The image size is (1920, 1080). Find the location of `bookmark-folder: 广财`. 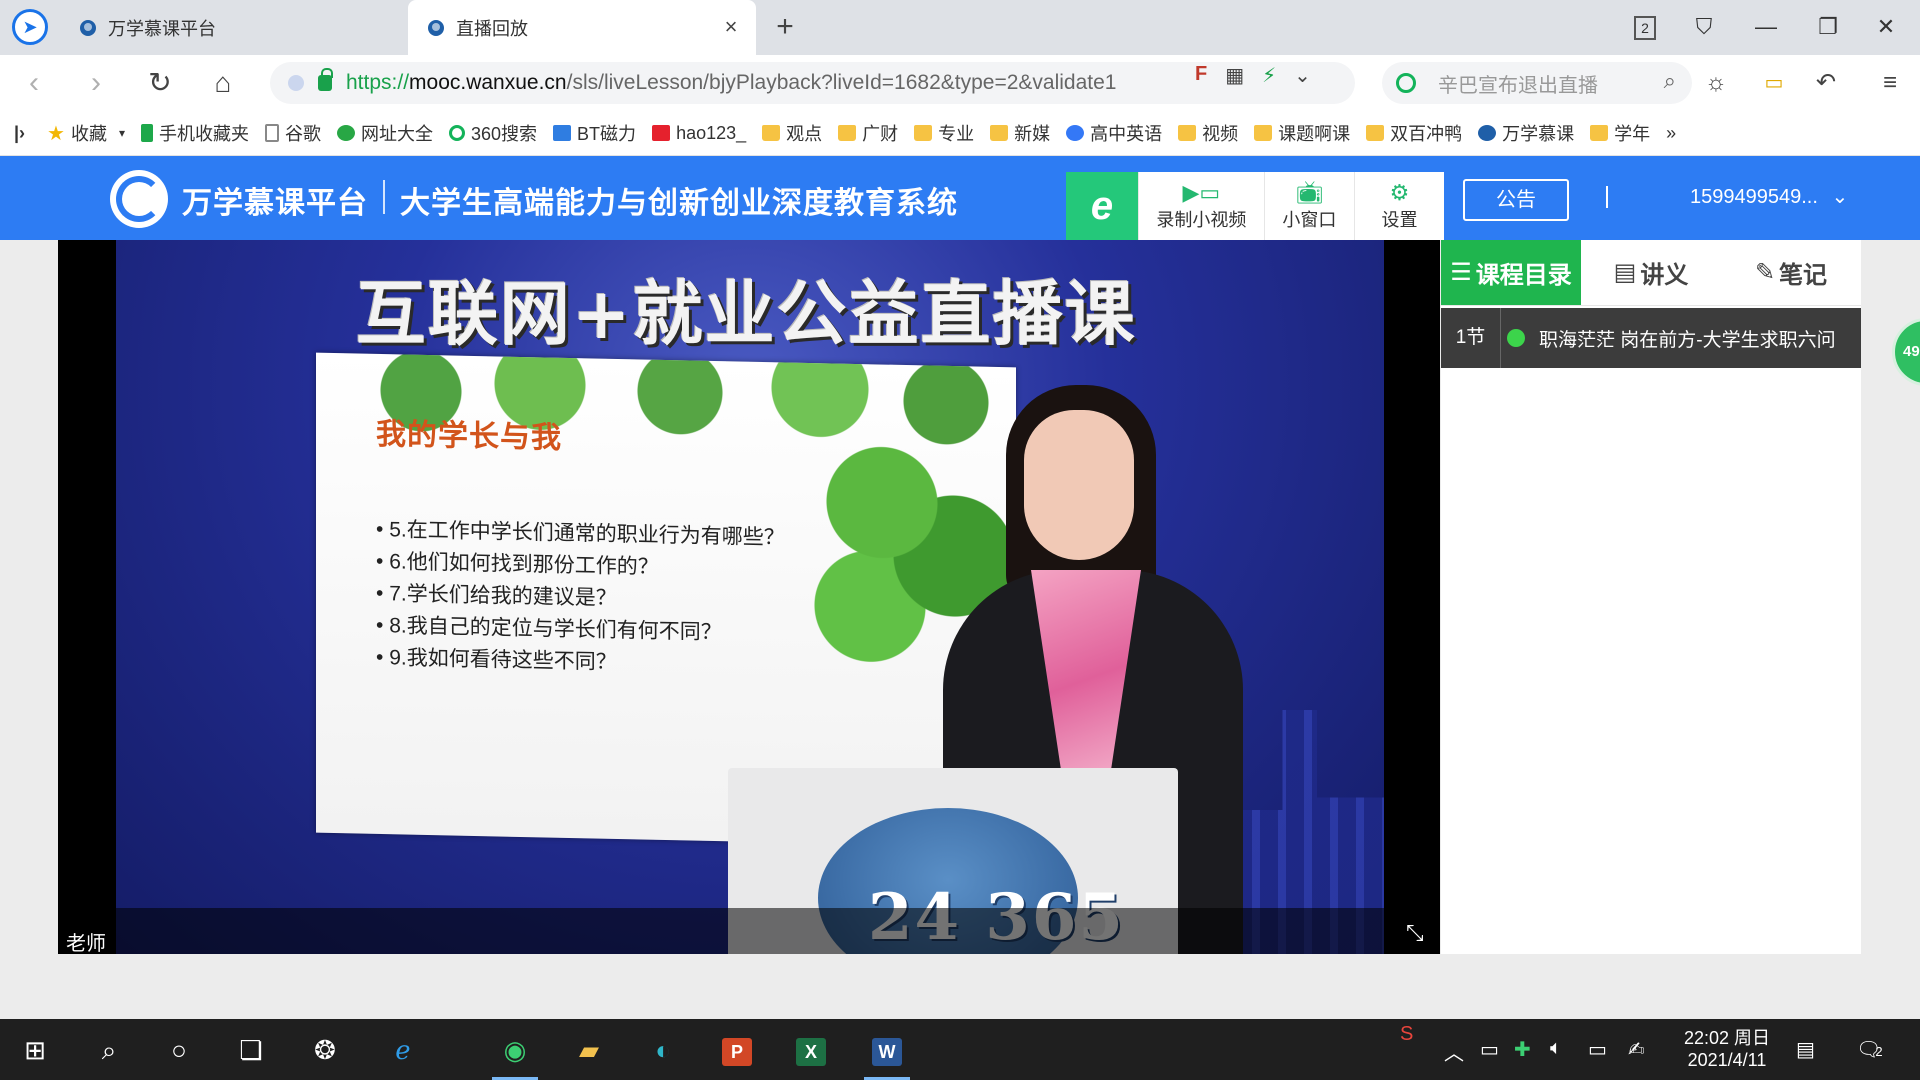

bookmark-folder: 广财 is located at coordinates (868, 133).